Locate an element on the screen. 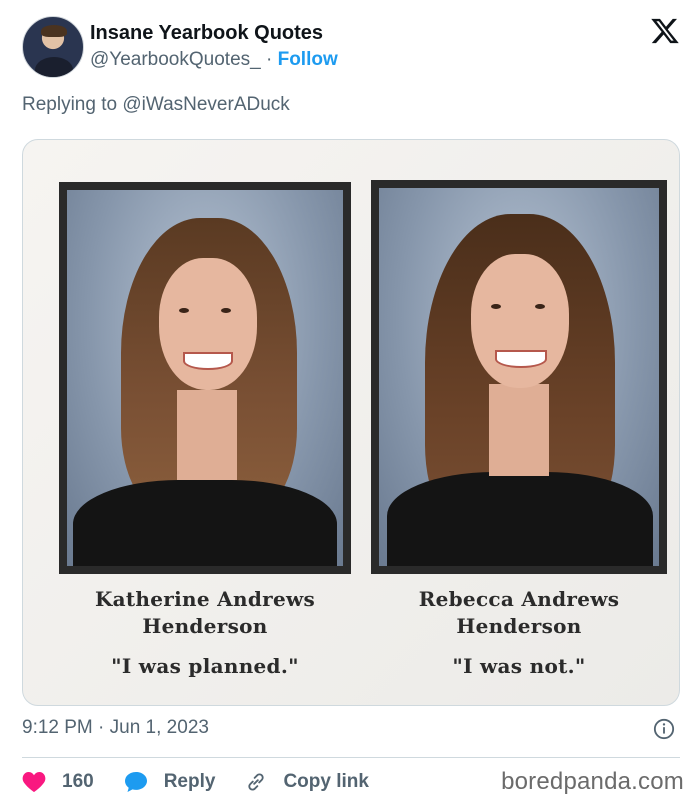 The image size is (700, 808). follow-button: Follow is located at coordinates (308, 59).